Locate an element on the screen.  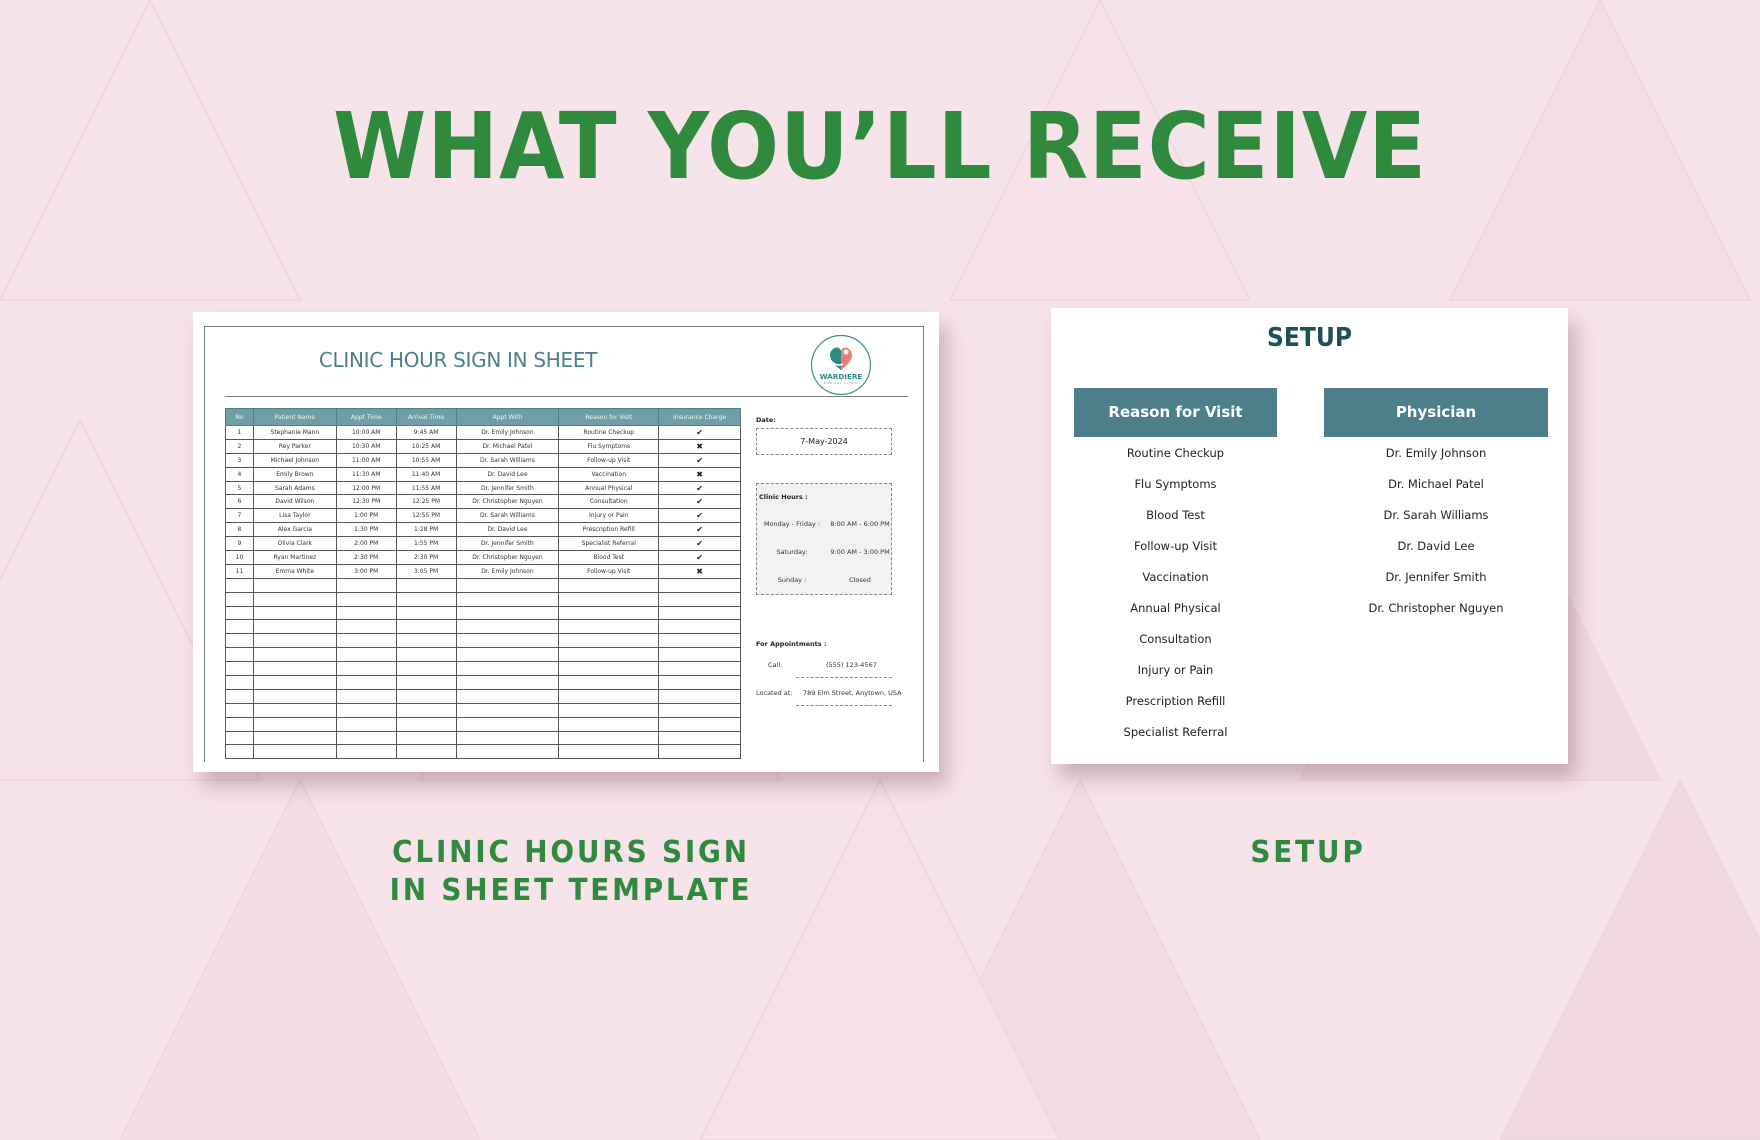
appt-time-cell: 12:00 PM is located at coordinates (366, 488).